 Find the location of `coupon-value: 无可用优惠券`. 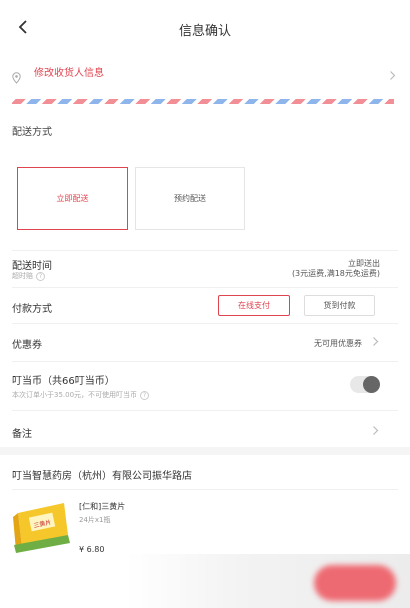

coupon-value: 无可用优惠券 is located at coordinates (338, 343).